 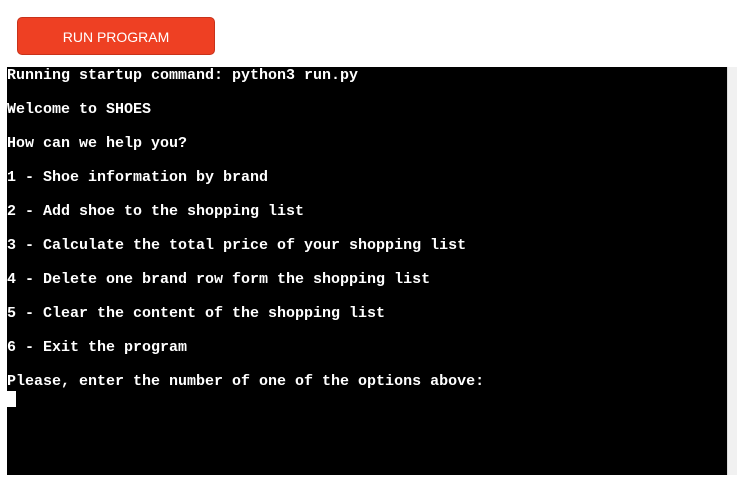 I want to click on terminal-scrollbar, so click(x=732, y=271).